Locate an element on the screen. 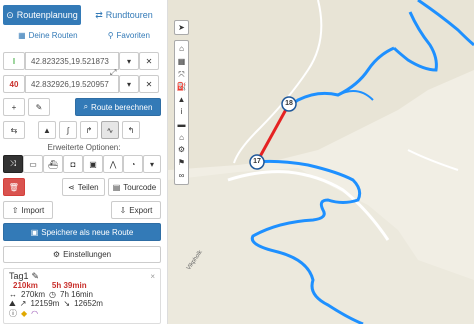  settings-button: ⚙ Einstellungen is located at coordinates (82, 254).